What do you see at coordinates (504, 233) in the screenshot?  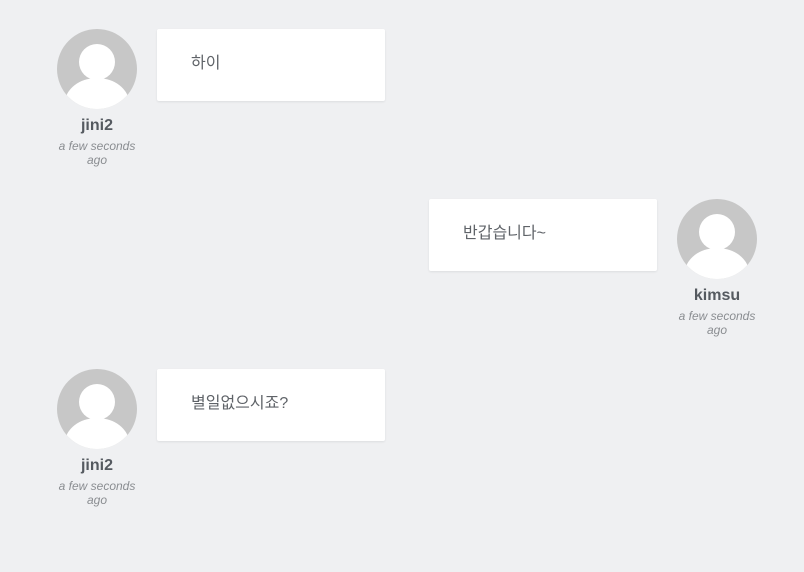 I see `message-text: 반갑습니다~` at bounding box center [504, 233].